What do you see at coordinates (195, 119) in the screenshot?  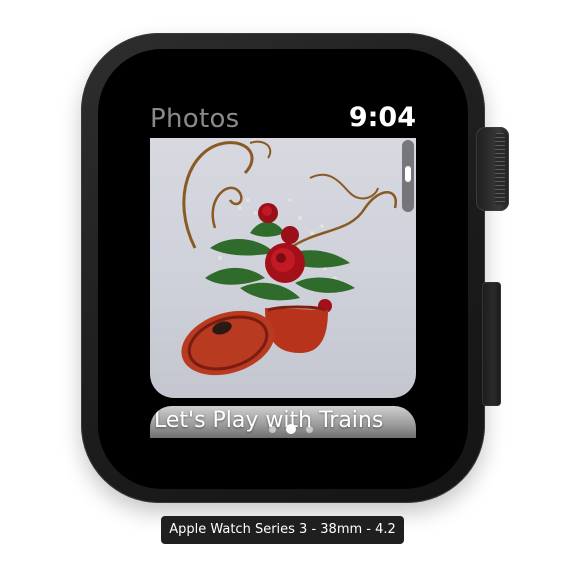 I see `app-title: Photos` at bounding box center [195, 119].